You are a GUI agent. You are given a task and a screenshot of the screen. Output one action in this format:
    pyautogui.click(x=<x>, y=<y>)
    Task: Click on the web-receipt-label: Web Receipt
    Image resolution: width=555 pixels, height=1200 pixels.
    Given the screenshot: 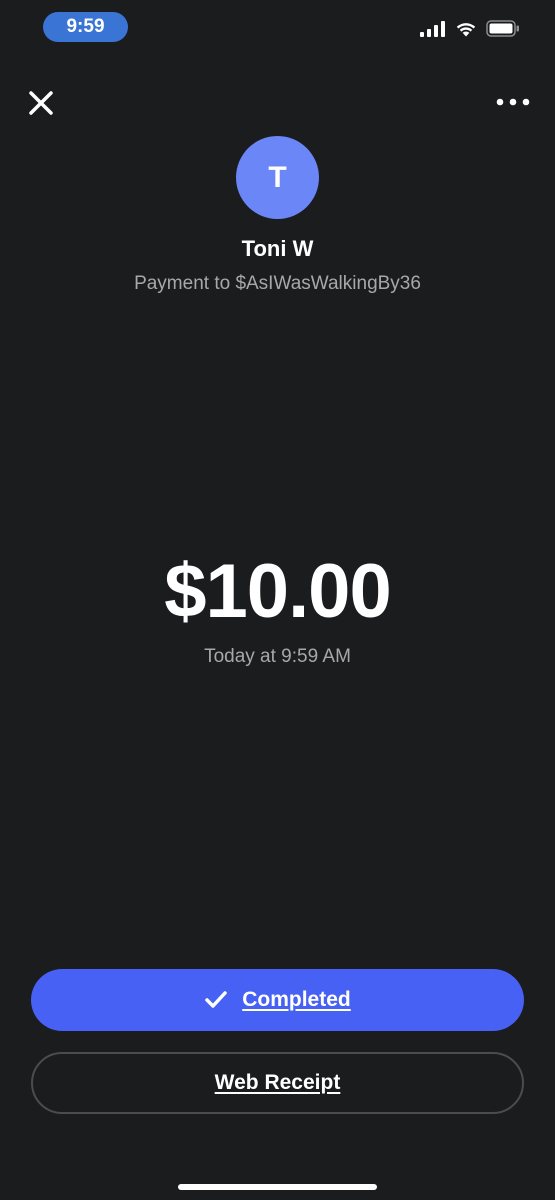 What is the action you would take?
    pyautogui.click(x=277, y=1082)
    